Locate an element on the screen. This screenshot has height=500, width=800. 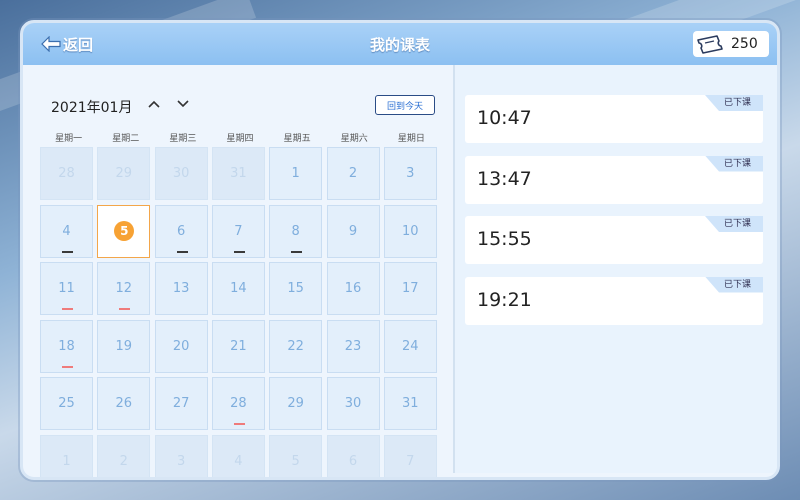
day-number: 3 is located at coordinates (410, 173).